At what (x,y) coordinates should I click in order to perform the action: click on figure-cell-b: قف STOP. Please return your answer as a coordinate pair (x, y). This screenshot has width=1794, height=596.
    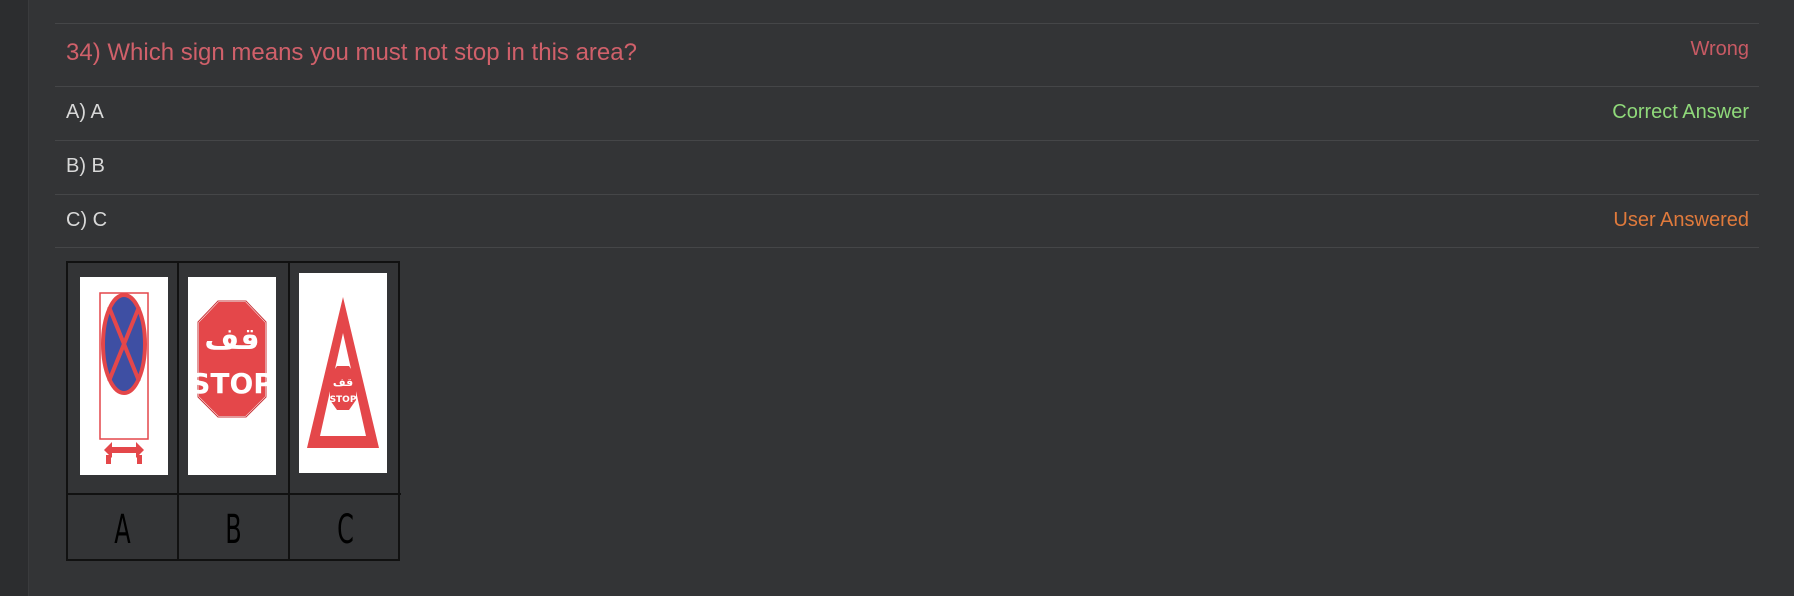
    Looking at the image, I should click on (234, 378).